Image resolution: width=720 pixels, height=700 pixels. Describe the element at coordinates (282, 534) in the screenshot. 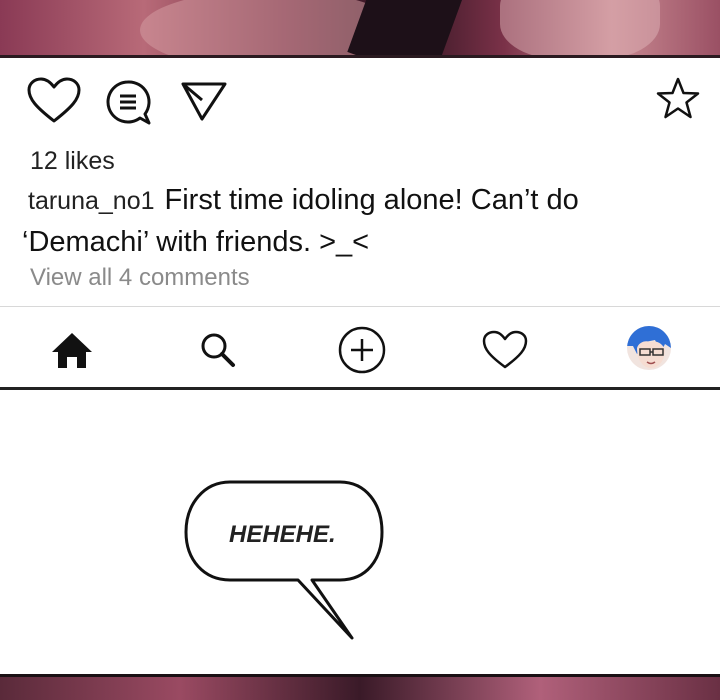

I see `speech-bubble-text: HEHEHE.` at that location.